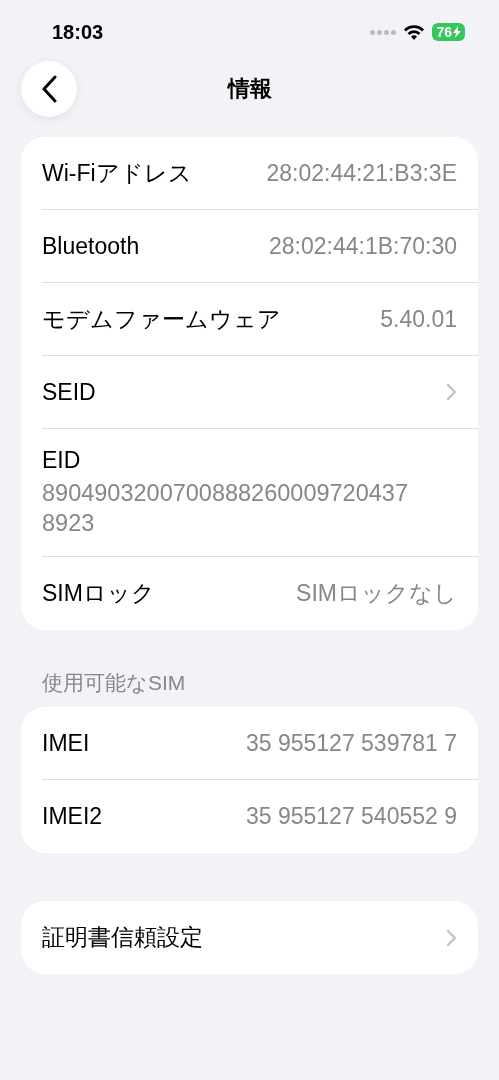 This screenshot has height=1080, width=499. What do you see at coordinates (61, 460) in the screenshot?
I see `row-label: EID` at bounding box center [61, 460].